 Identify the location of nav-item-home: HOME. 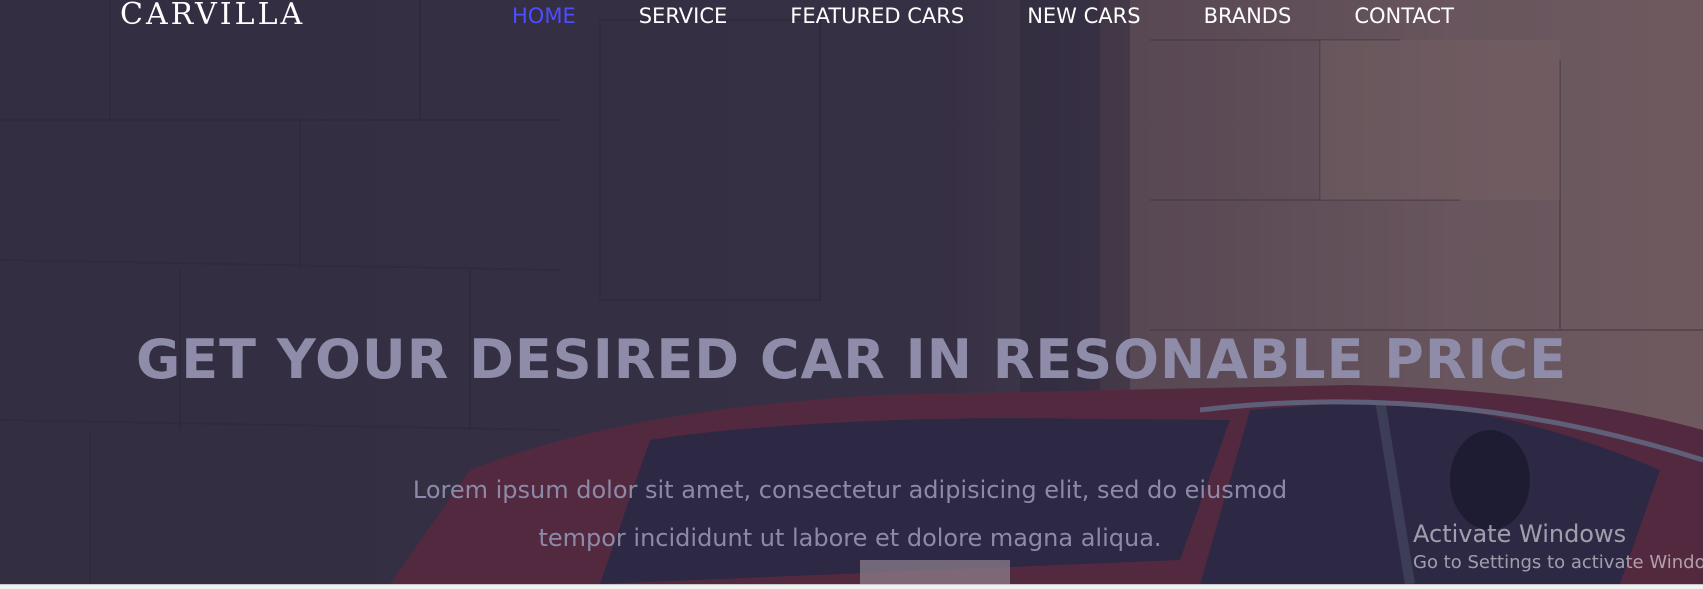
(544, 16).